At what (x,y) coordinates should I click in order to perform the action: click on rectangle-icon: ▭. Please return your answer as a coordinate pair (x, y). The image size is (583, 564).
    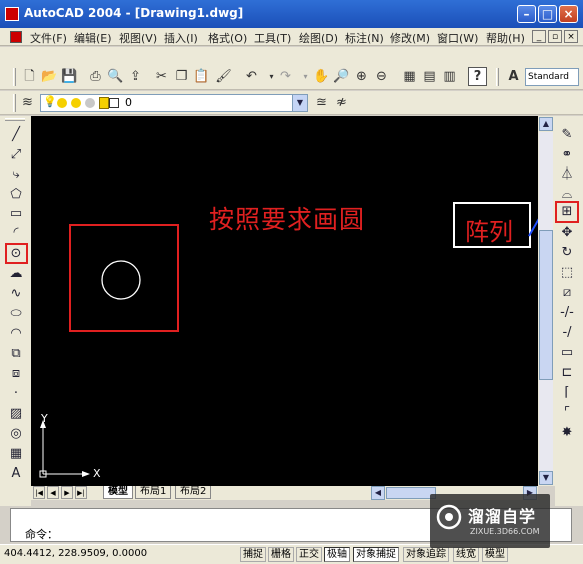
    Looking at the image, I should click on (16, 214).